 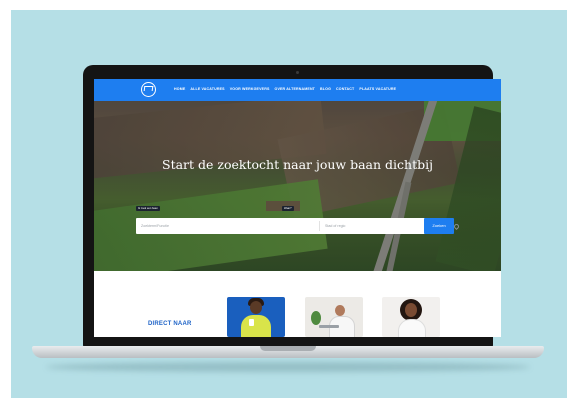 I want to click on logo-icon, so click(x=148, y=89).